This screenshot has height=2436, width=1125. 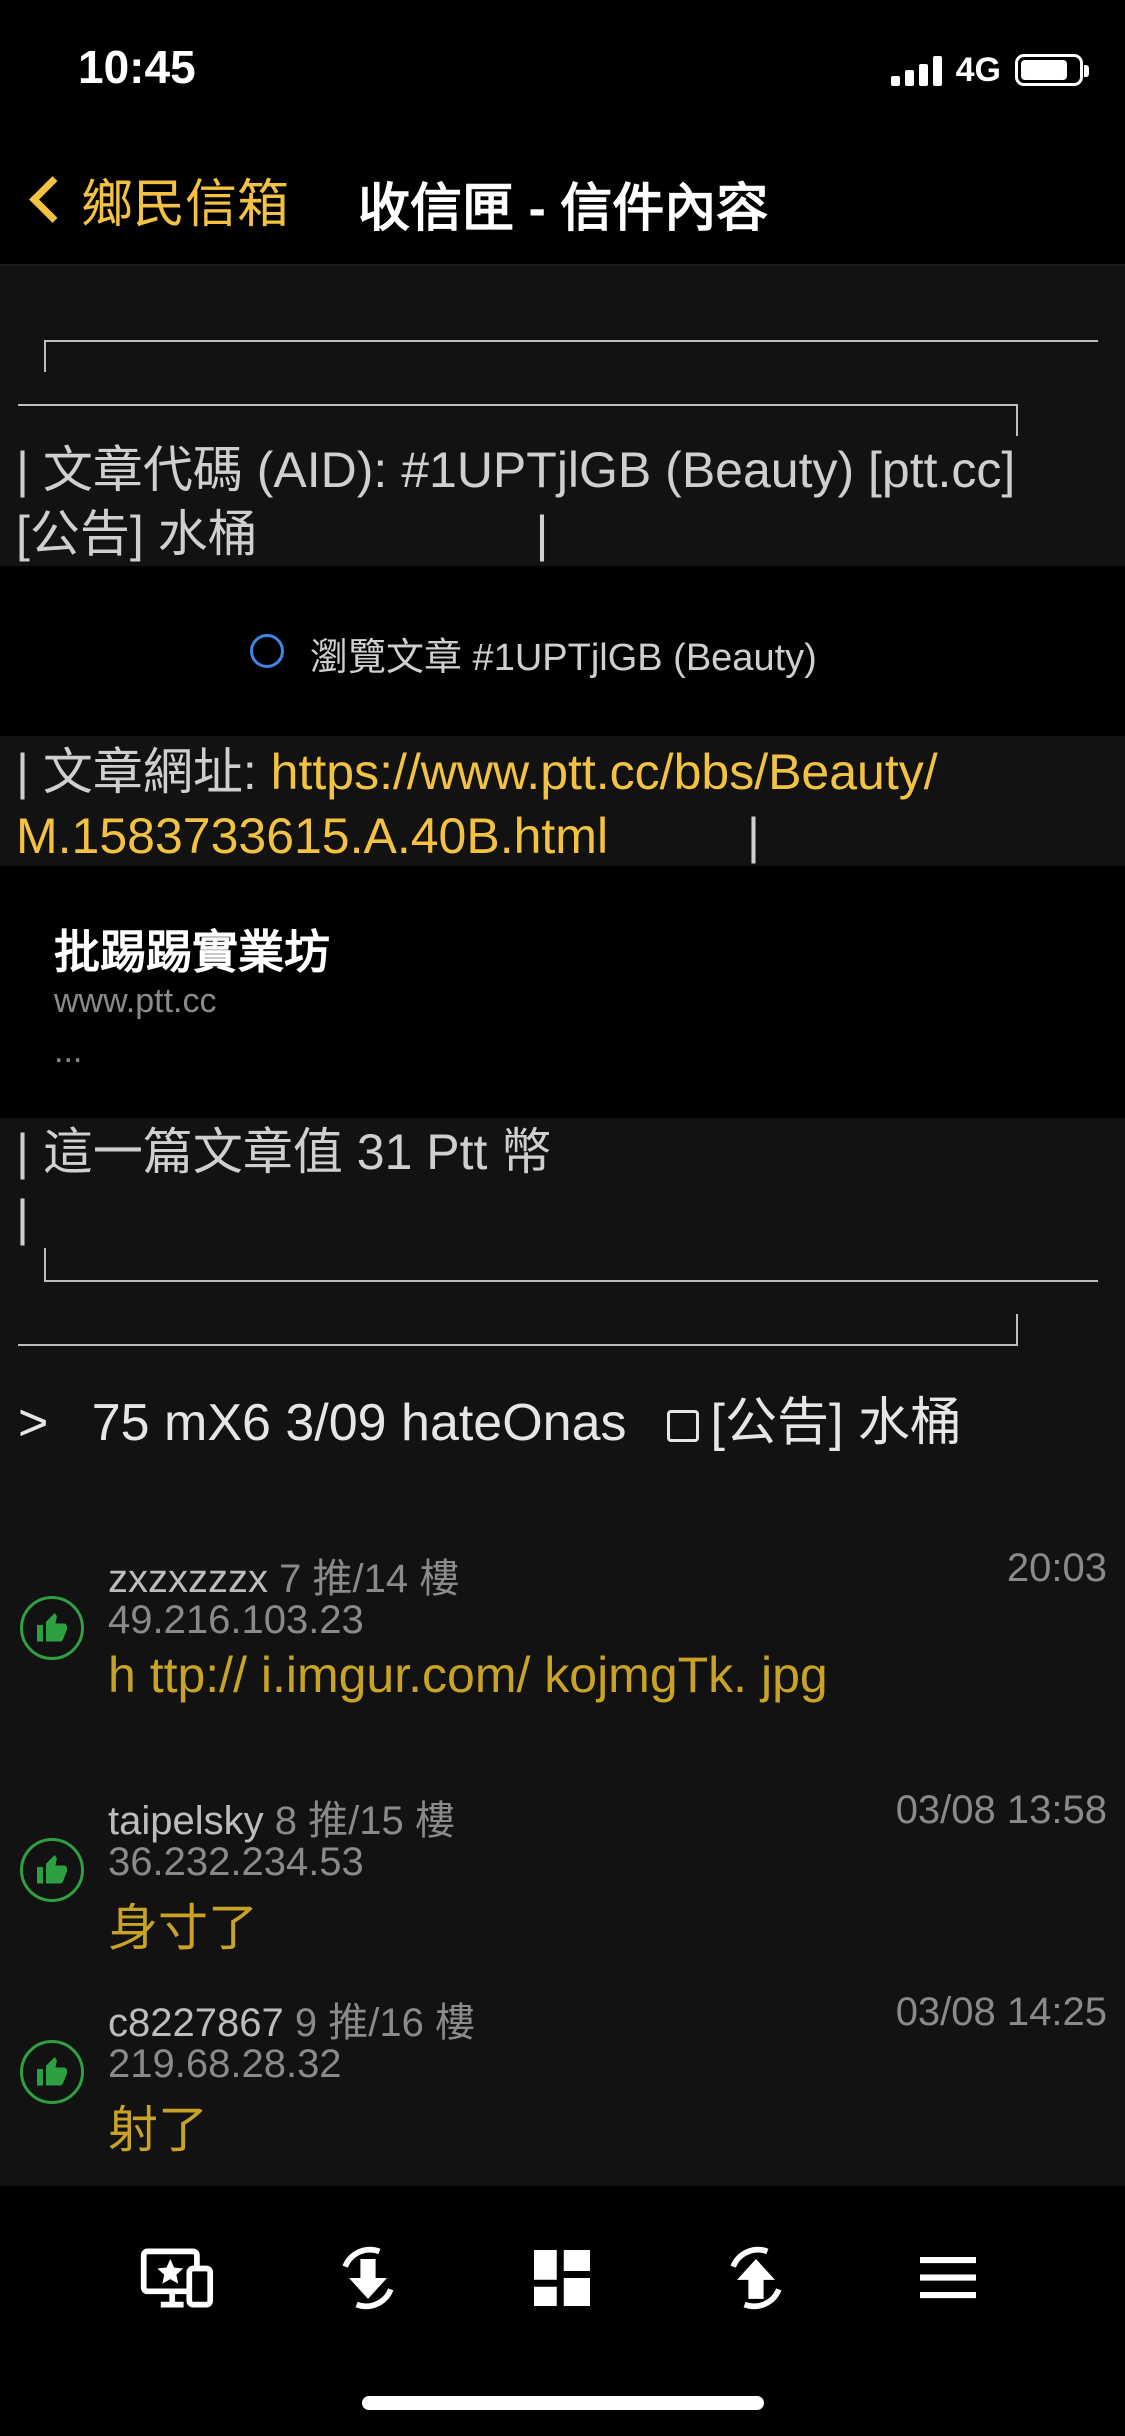 What do you see at coordinates (322, 1423) in the screenshot?
I see `mail-header-prefix: > 75 mX6 3/09 hateOnas` at bounding box center [322, 1423].